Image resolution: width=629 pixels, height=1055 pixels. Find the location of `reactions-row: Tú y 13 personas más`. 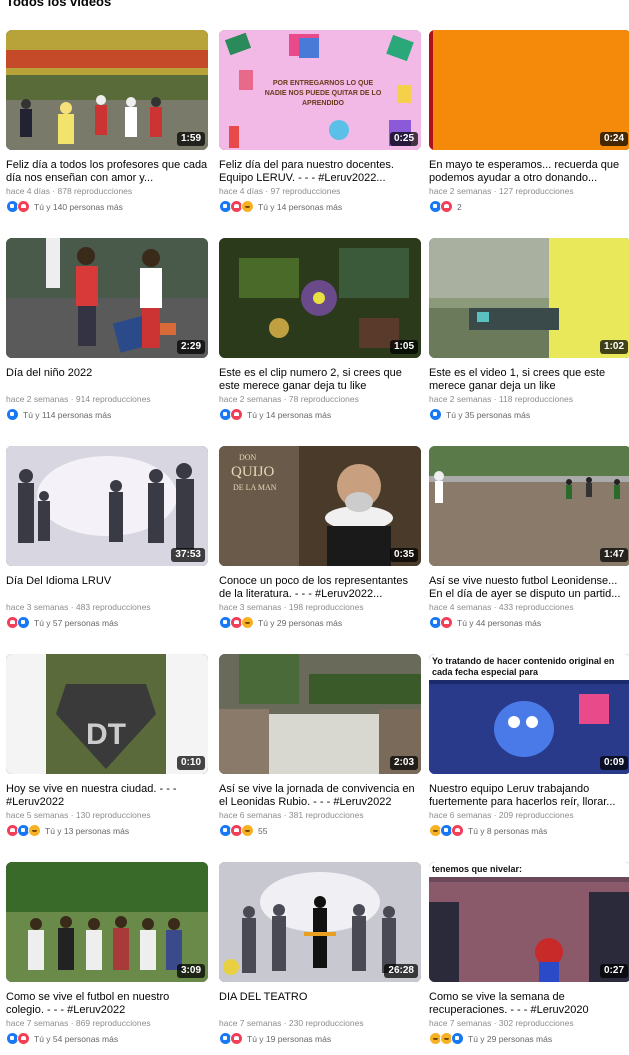

reactions-row: Tú y 13 personas más is located at coordinates (107, 830).